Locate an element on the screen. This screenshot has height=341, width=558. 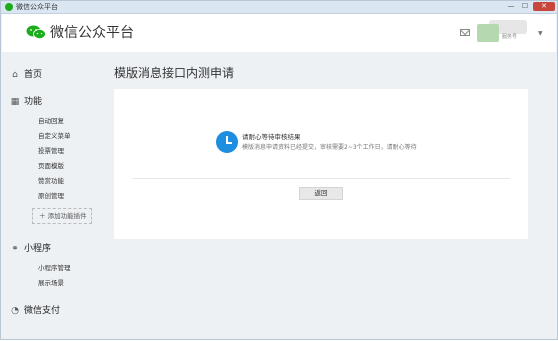
sidebar-item-custom-menu: 自定义菜单 is located at coordinates (54, 136).